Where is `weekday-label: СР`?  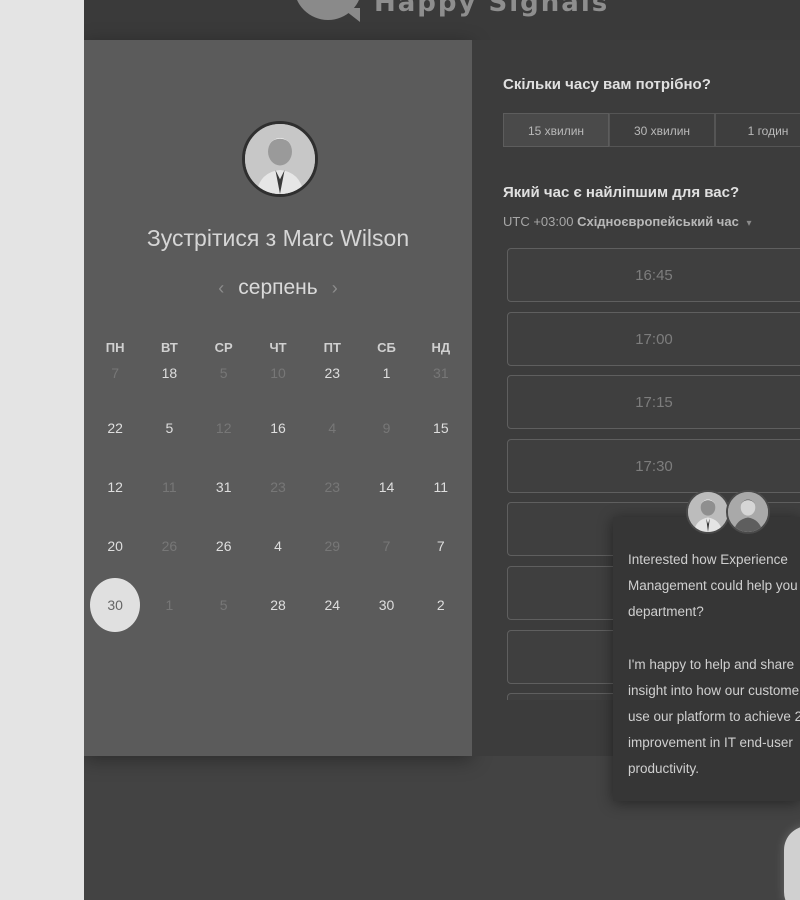
weekday-label: СР is located at coordinates (223, 347).